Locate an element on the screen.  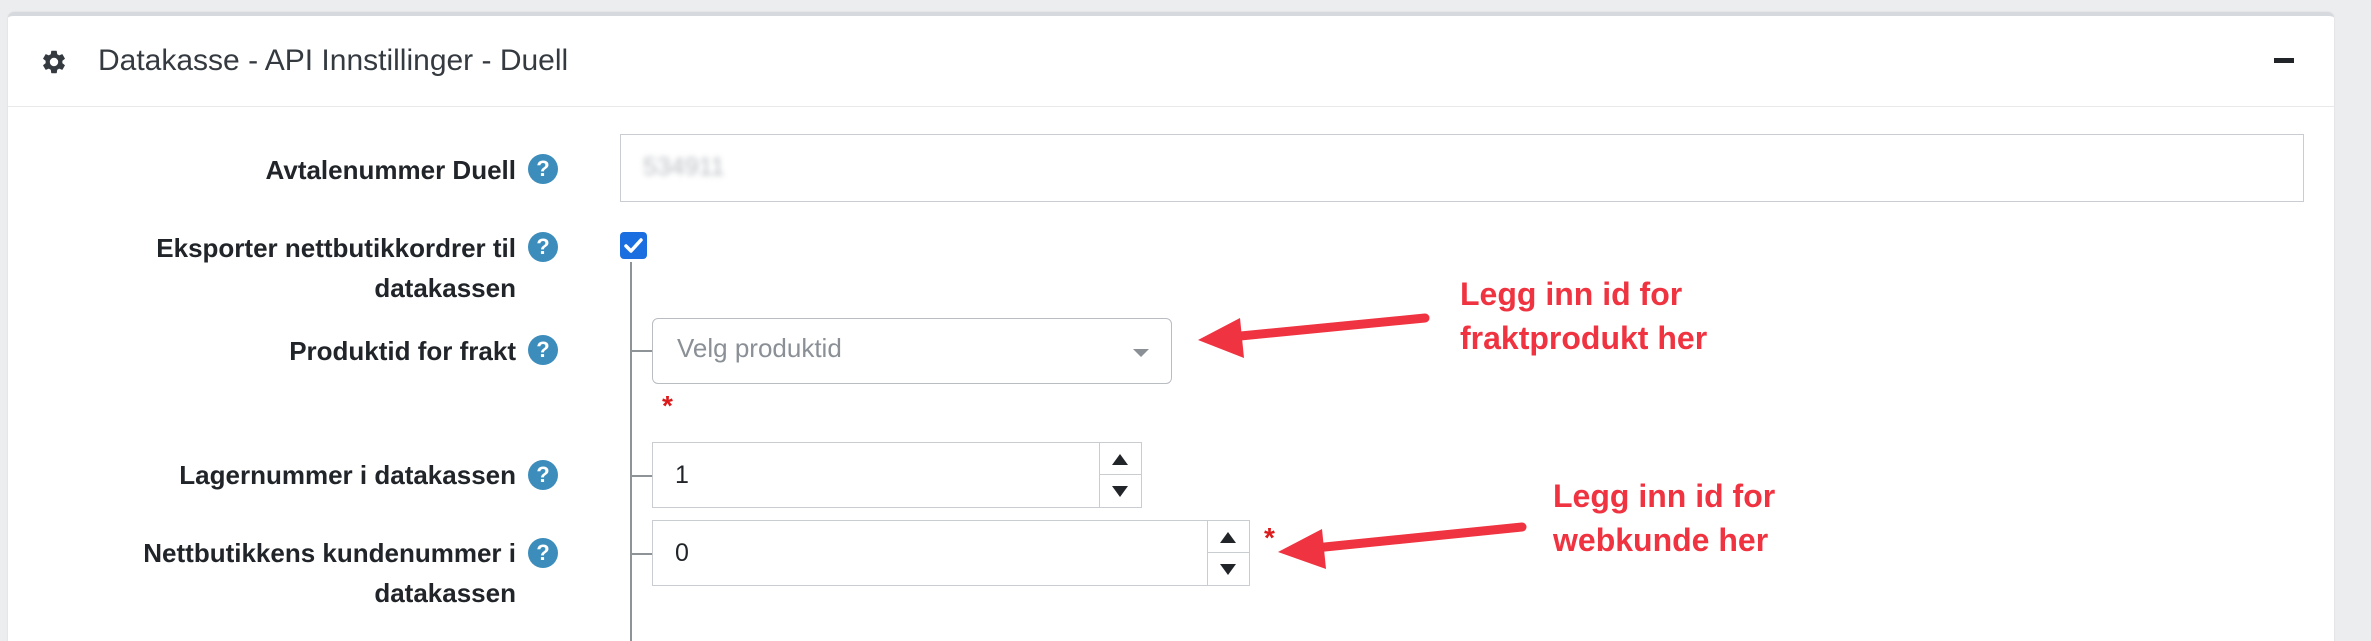
annotation-webkunde-line1: Legg inn id for is located at coordinates (1664, 496).